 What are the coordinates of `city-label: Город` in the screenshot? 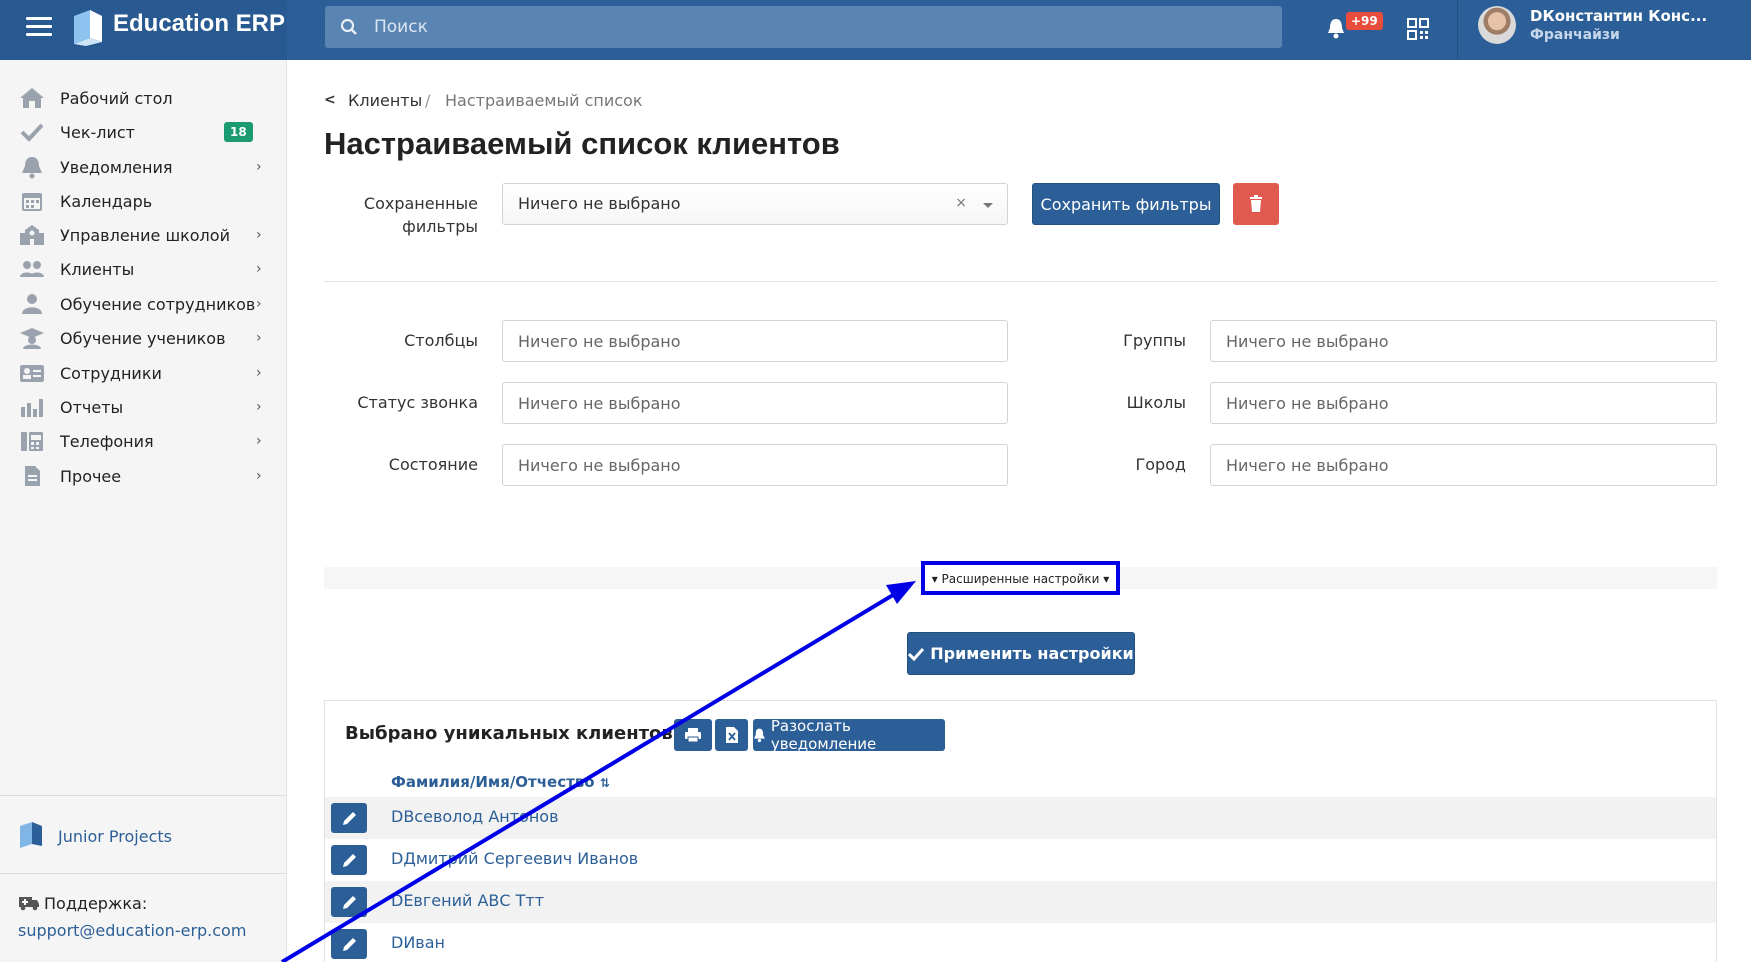 It's located at (1160, 464).